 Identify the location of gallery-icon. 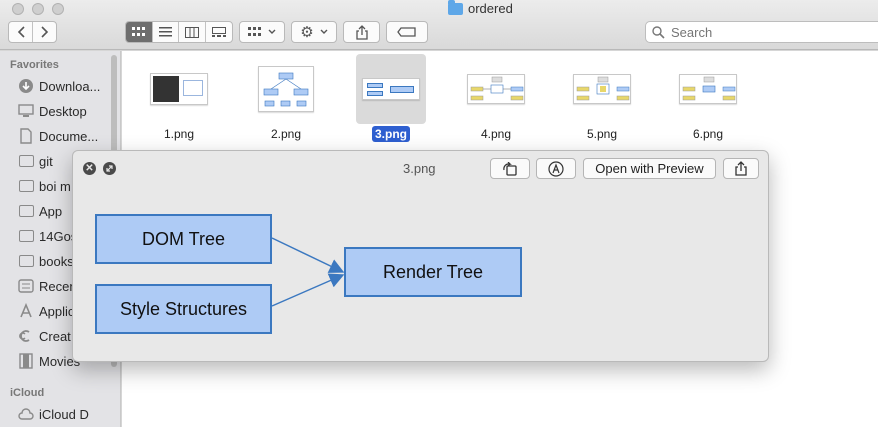
(218, 31).